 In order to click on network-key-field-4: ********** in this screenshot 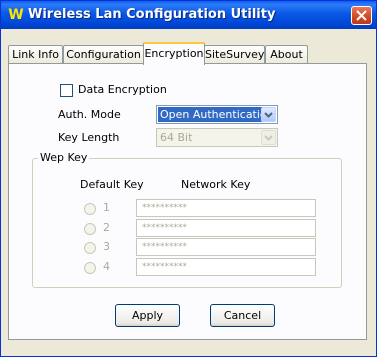, I will do `click(226, 267)`.